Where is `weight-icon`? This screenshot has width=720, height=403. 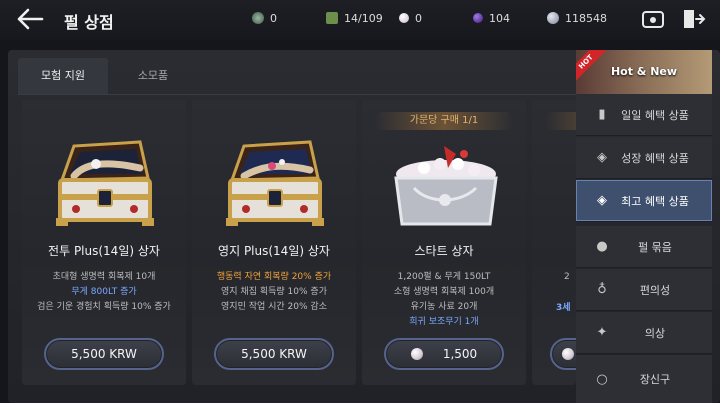
weight-icon is located at coordinates (332, 18).